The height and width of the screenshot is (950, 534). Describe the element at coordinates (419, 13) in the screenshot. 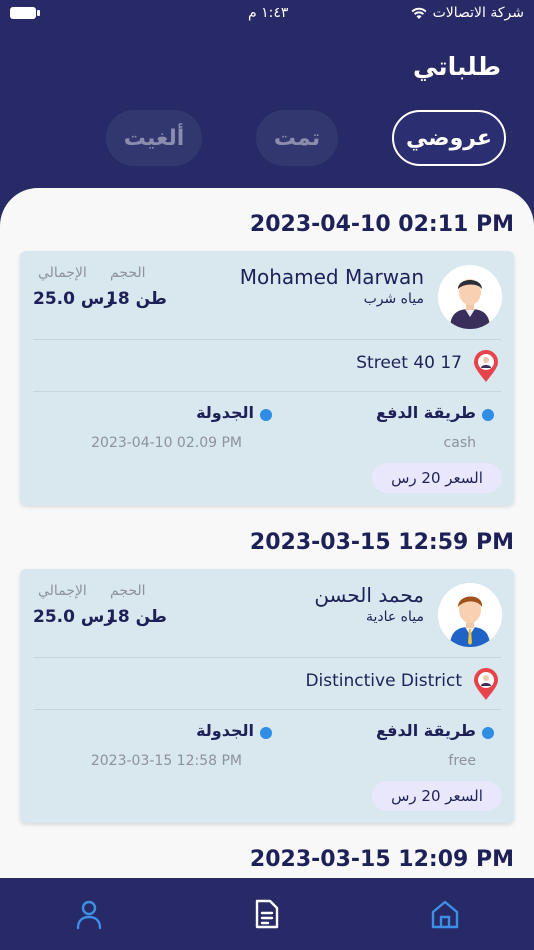

I see `wifi-icon` at that location.